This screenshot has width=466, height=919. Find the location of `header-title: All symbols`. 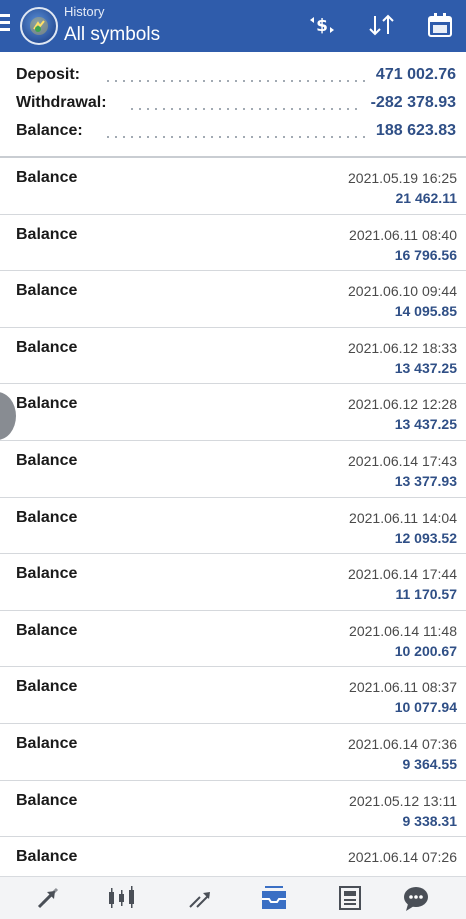

header-title: All symbols is located at coordinates (112, 35).